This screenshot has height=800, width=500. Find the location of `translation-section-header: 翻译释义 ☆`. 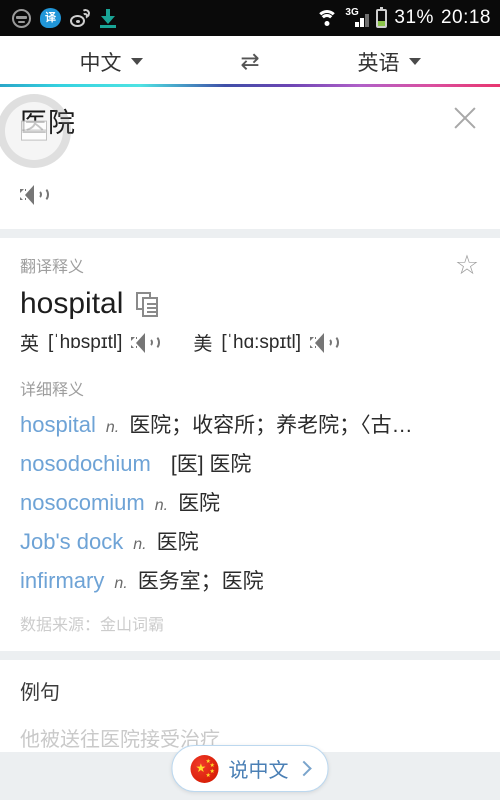

translation-section-header: 翻译释义 ☆ is located at coordinates (250, 258).